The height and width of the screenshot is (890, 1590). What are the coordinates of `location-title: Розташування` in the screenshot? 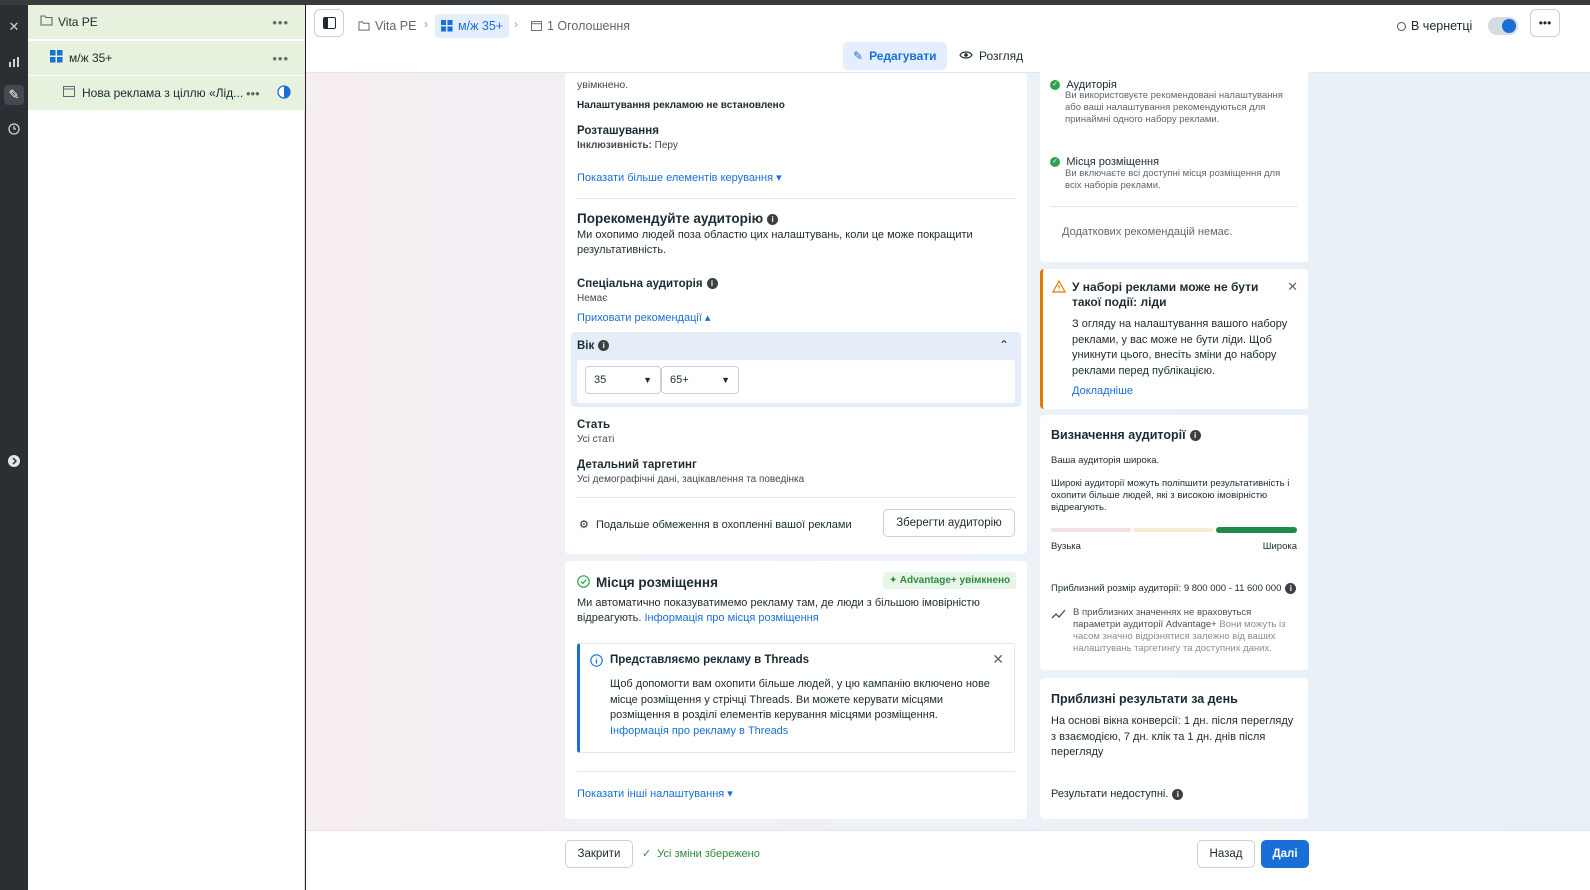 It's located at (618, 131).